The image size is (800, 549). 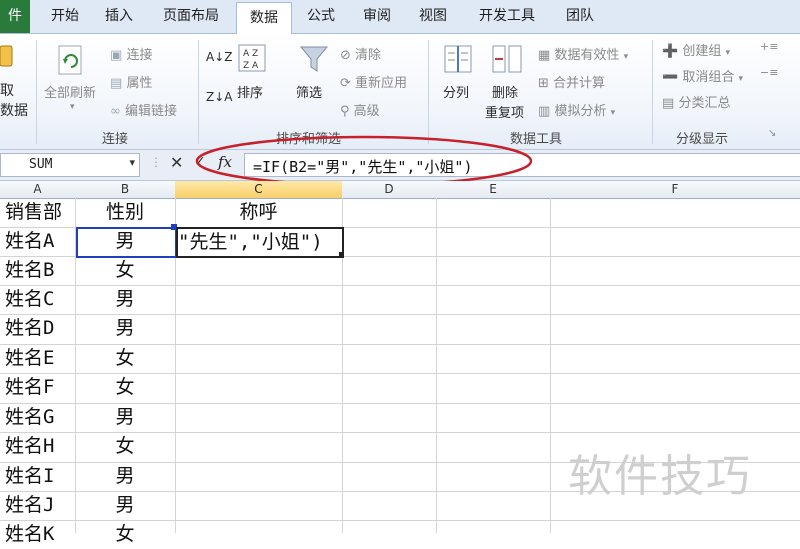 I want to click on tab-home: 开始, so click(x=65, y=16).